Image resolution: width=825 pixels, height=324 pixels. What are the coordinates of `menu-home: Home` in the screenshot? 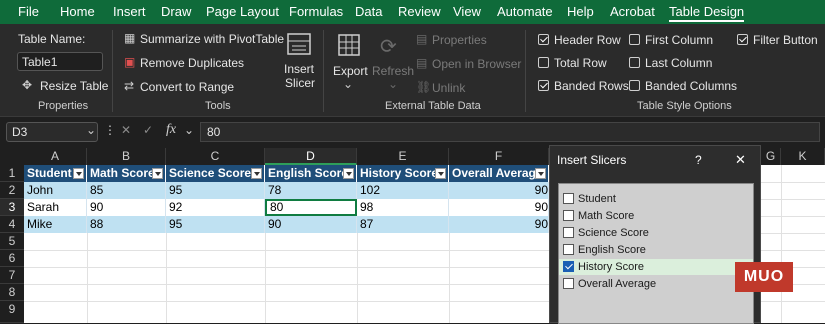 It's located at (77, 11).